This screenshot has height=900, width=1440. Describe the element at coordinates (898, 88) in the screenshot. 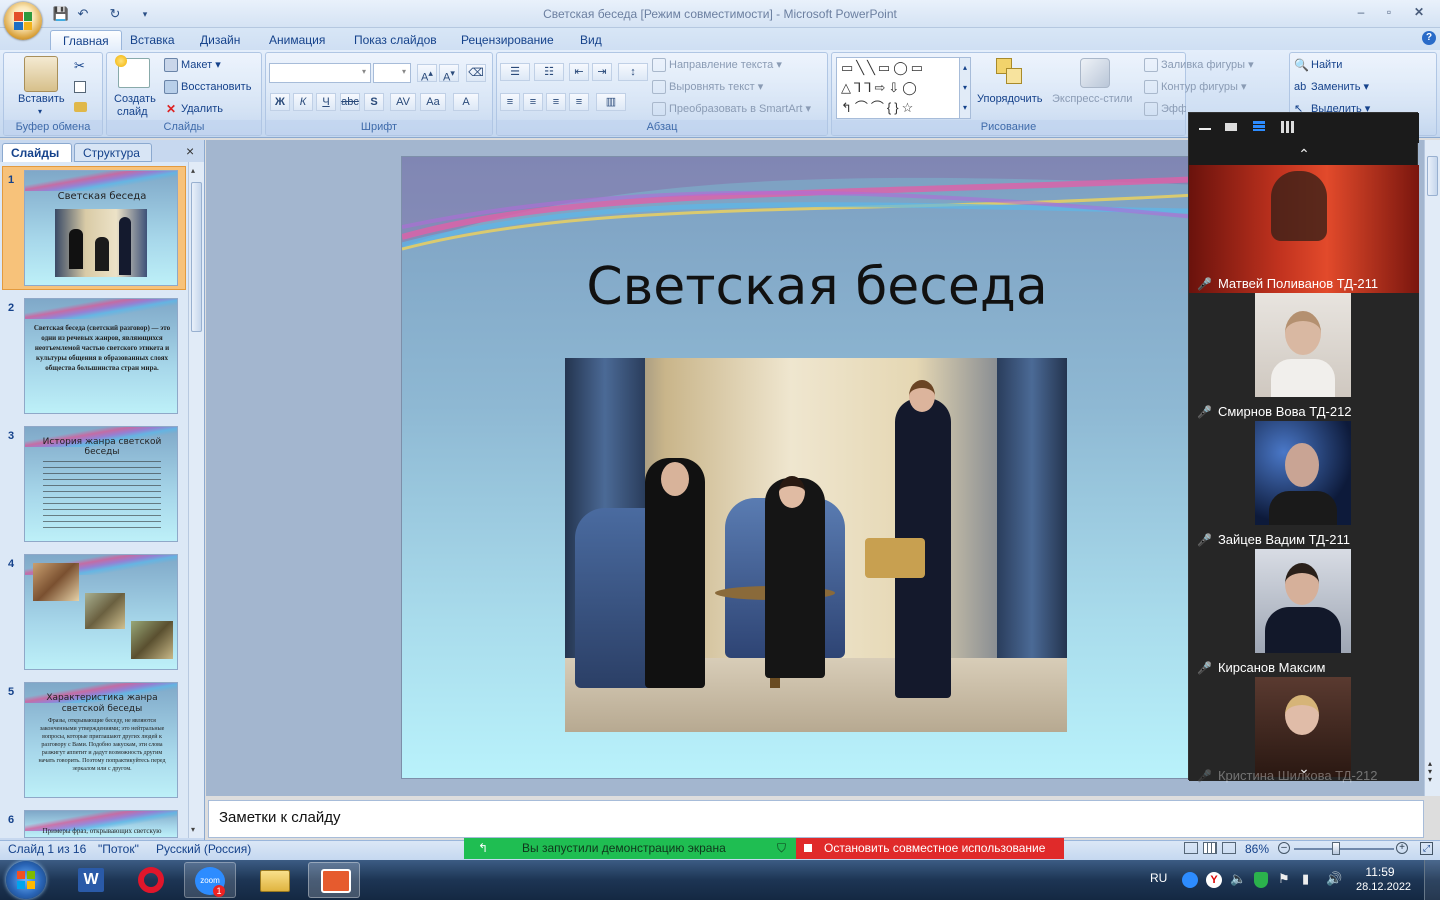

I see `shapes-gallery: ▭╲╲▭◯▭ △⅂⅂⇨⇩◯ ↰⌒⌒{}☆` at that location.